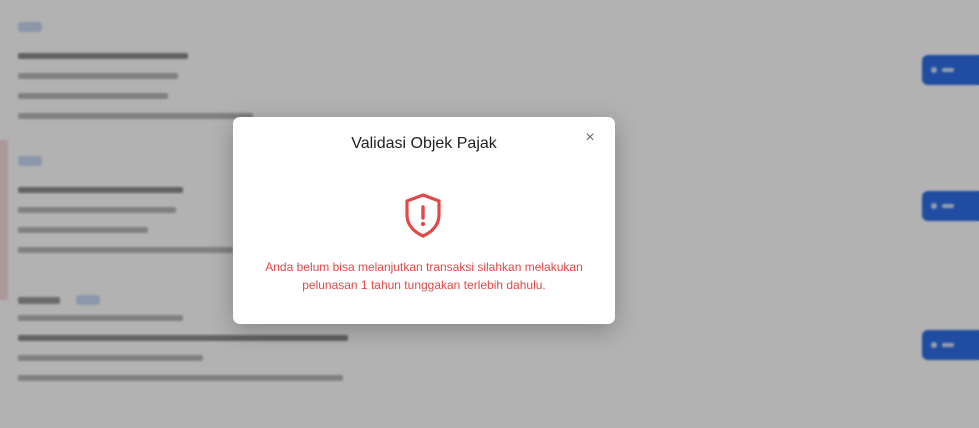 The height and width of the screenshot is (428, 979). Describe the element at coordinates (424, 143) in the screenshot. I see `modal-title: Validasi Objek Pajak` at that location.